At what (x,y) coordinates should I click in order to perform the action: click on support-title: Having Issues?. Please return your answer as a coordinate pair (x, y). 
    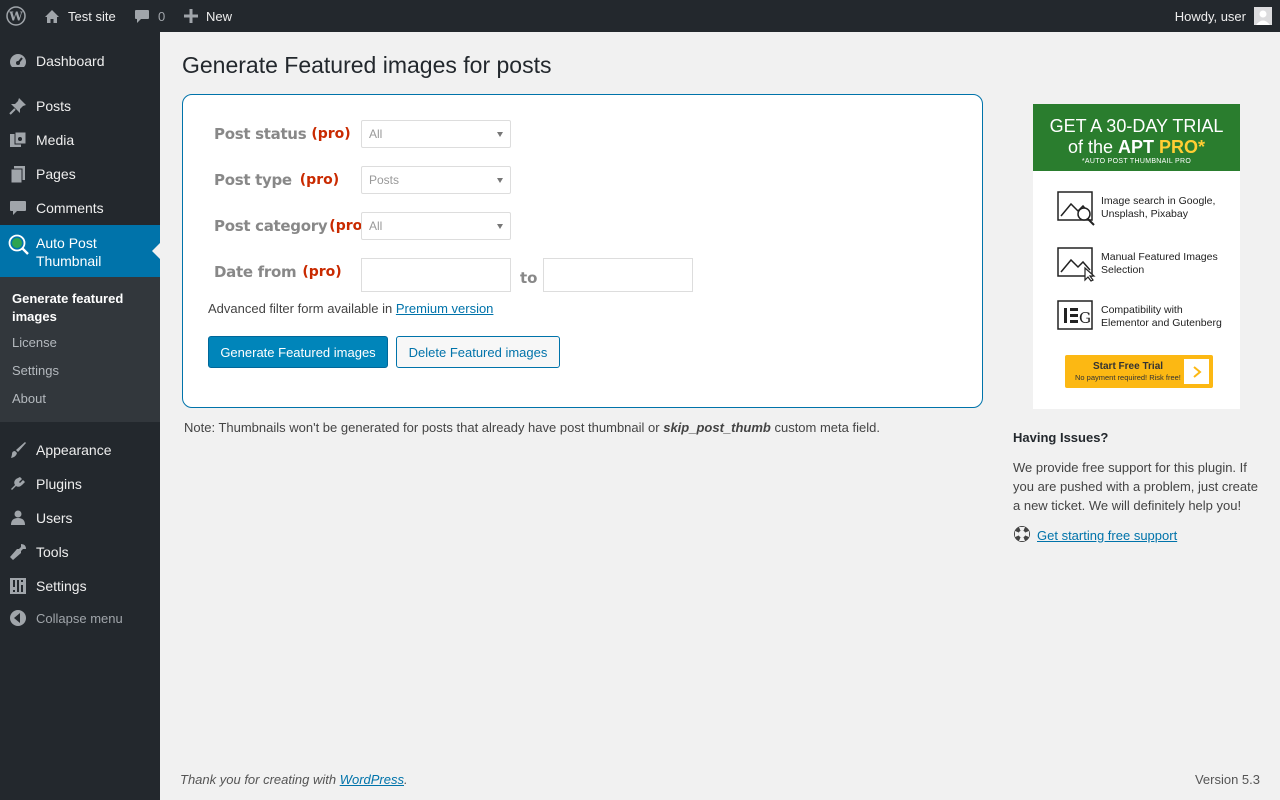
    Looking at the image, I should click on (1061, 437).